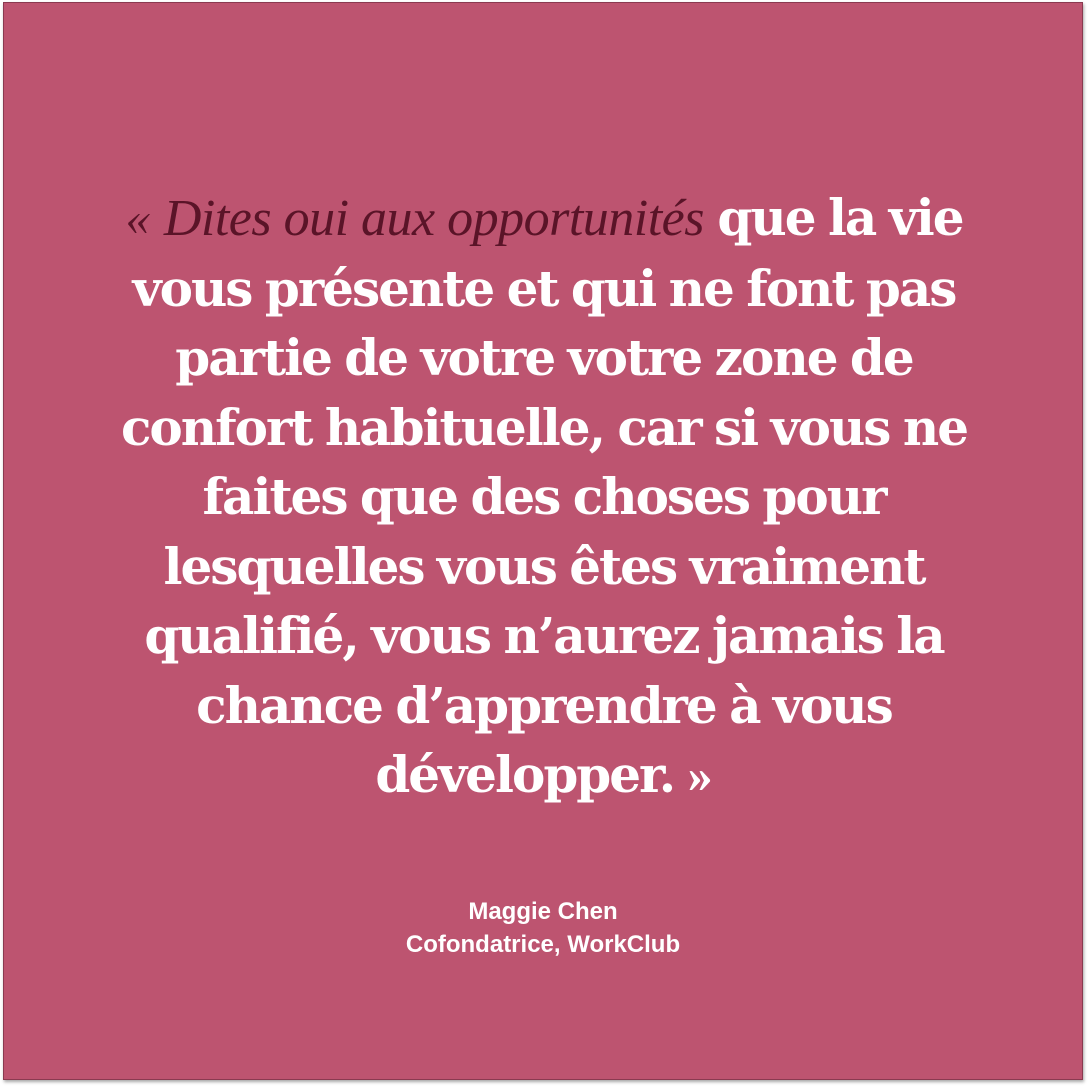 This screenshot has height=1088, width=1088. What do you see at coordinates (138, 218) in the screenshot?
I see `open-quote-mark: «` at bounding box center [138, 218].